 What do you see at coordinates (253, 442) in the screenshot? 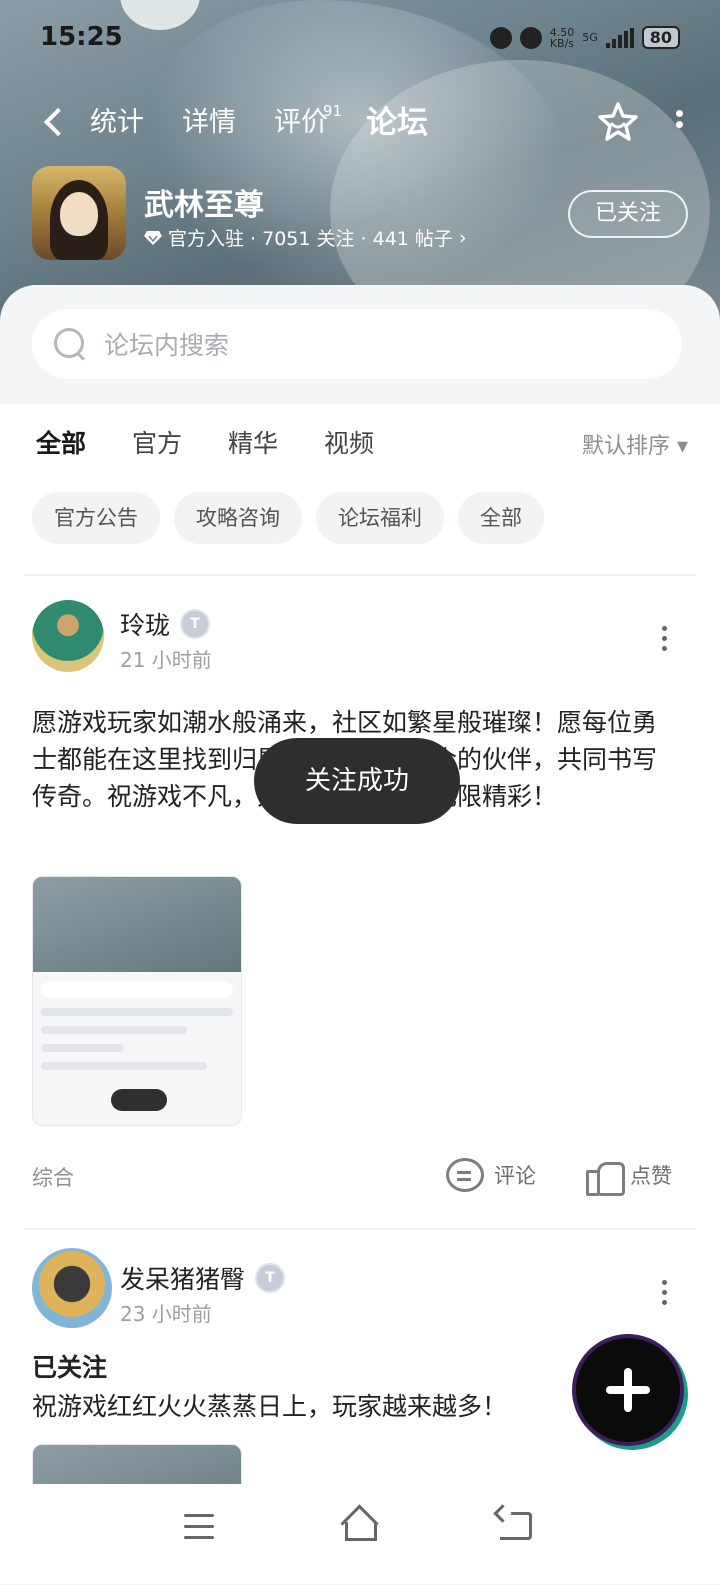
I see `category-featured: 精华` at bounding box center [253, 442].